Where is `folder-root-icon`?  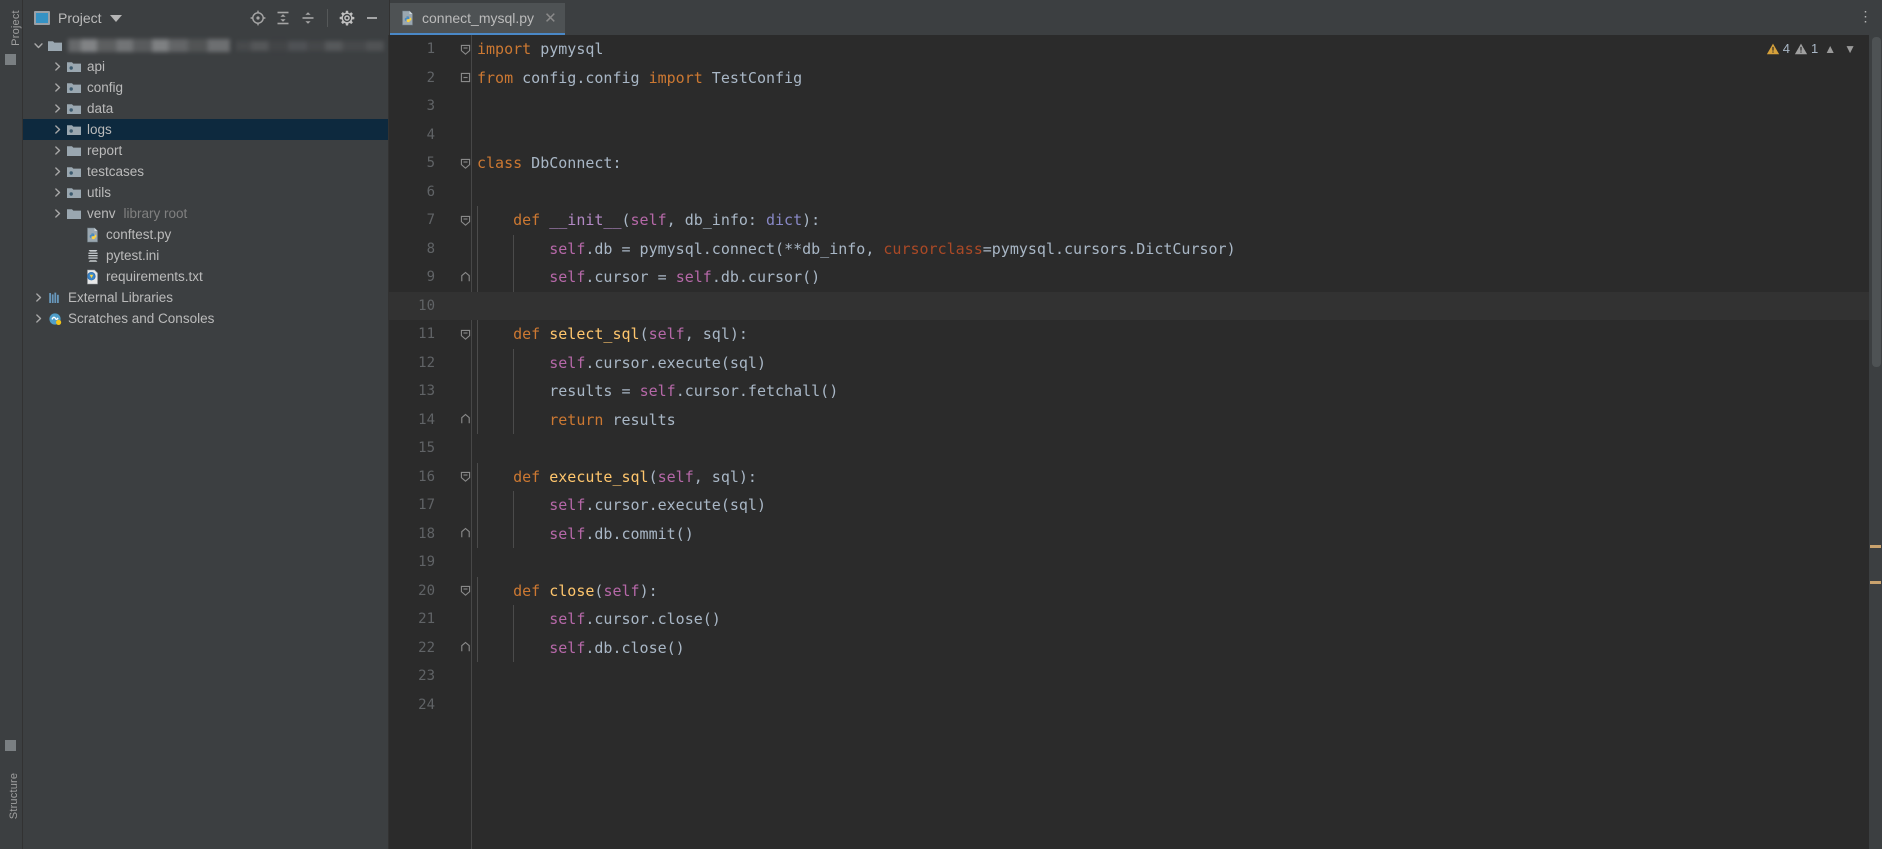 folder-root-icon is located at coordinates (55, 45).